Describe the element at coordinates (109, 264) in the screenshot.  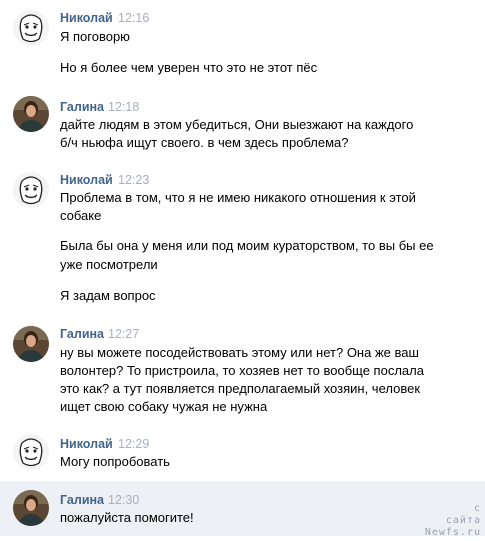
I see `message-text: уже посмотрели` at that location.